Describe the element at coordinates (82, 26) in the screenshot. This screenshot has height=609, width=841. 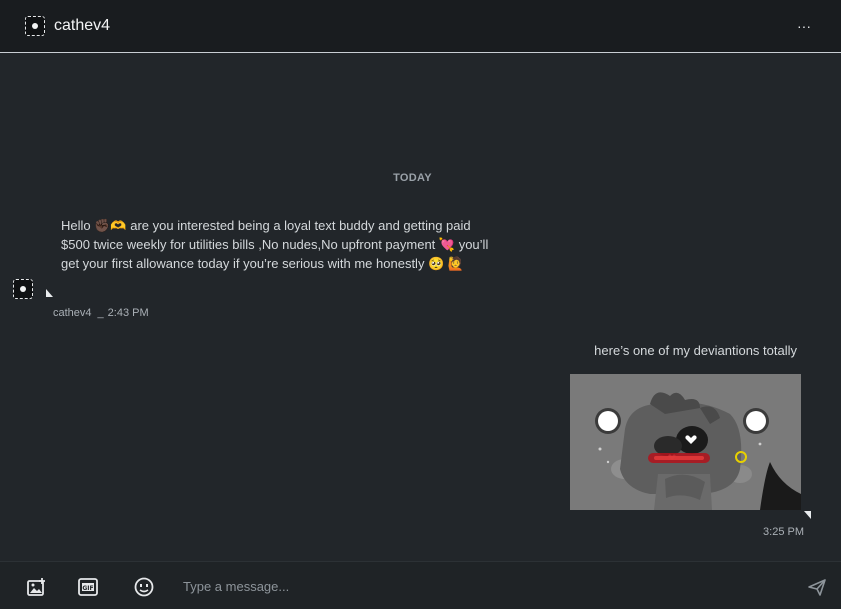
I see `chat-title: cathev4` at that location.